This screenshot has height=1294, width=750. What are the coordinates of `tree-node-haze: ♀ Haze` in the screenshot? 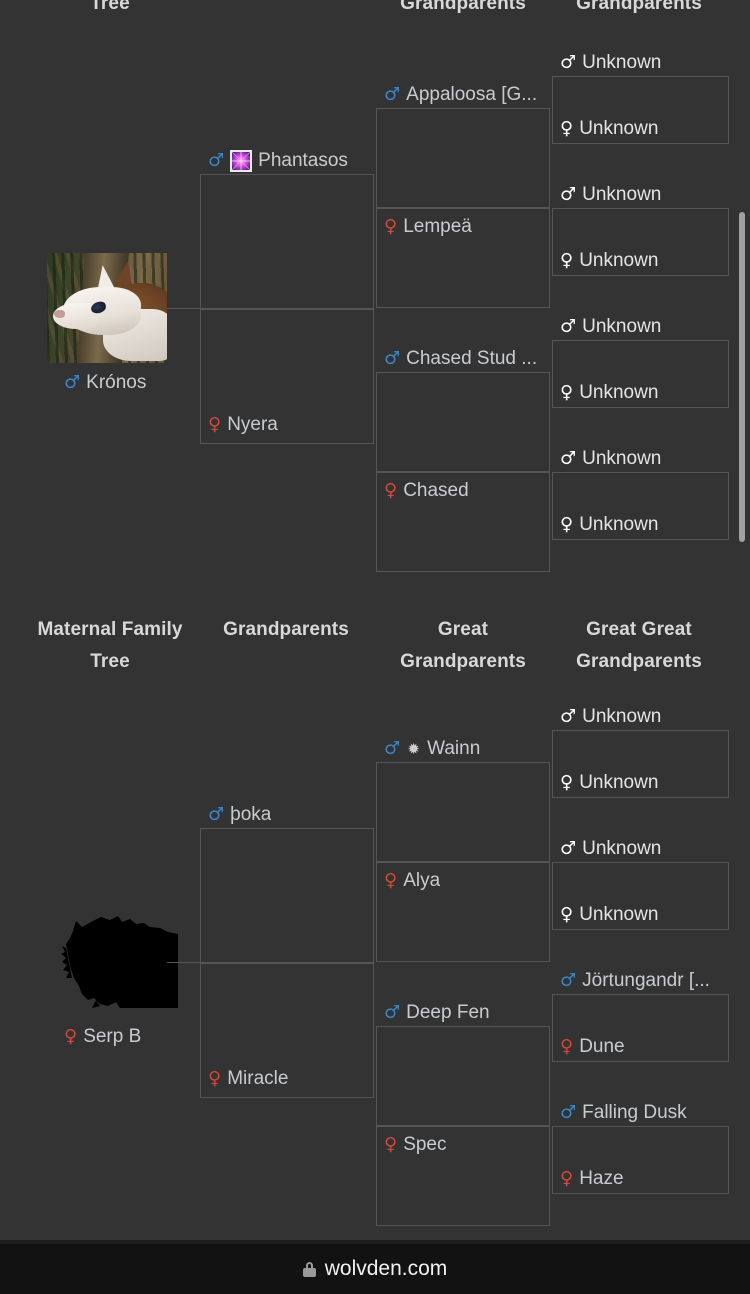 It's located at (592, 1179).